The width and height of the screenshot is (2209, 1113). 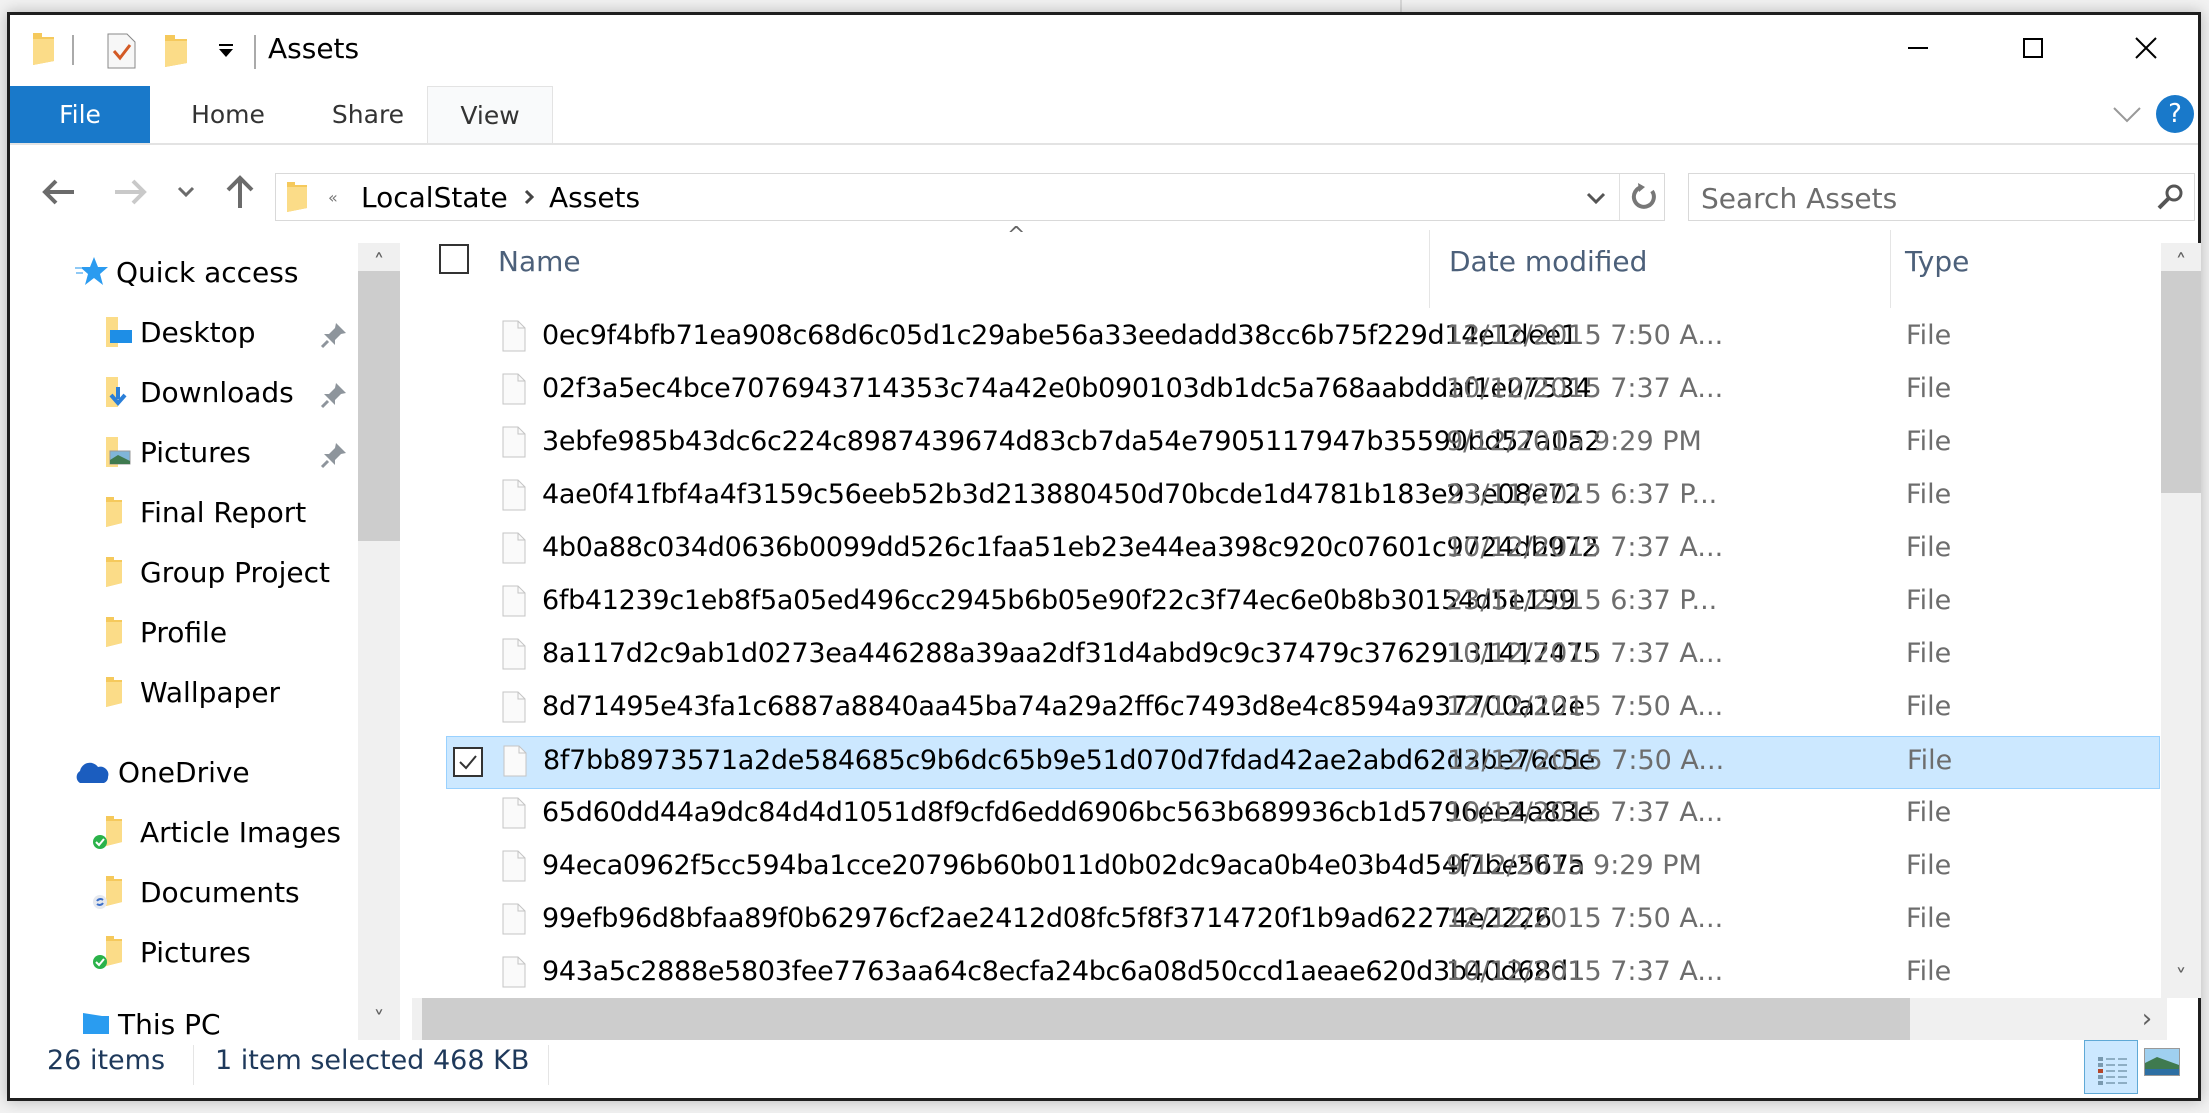 What do you see at coordinates (80, 114) in the screenshot?
I see `tab-file: File` at bounding box center [80, 114].